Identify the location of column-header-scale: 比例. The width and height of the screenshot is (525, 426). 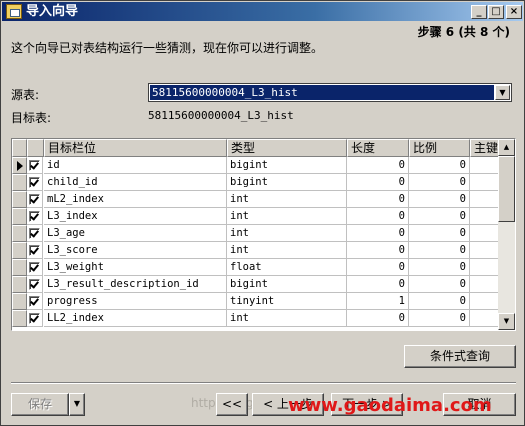
(439, 148).